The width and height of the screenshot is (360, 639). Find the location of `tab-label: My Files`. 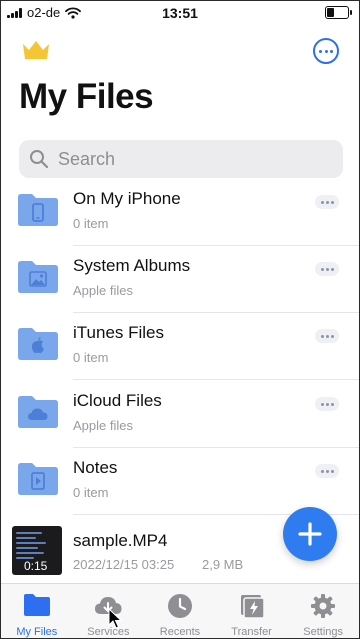

tab-label: My Files is located at coordinates (37, 632).